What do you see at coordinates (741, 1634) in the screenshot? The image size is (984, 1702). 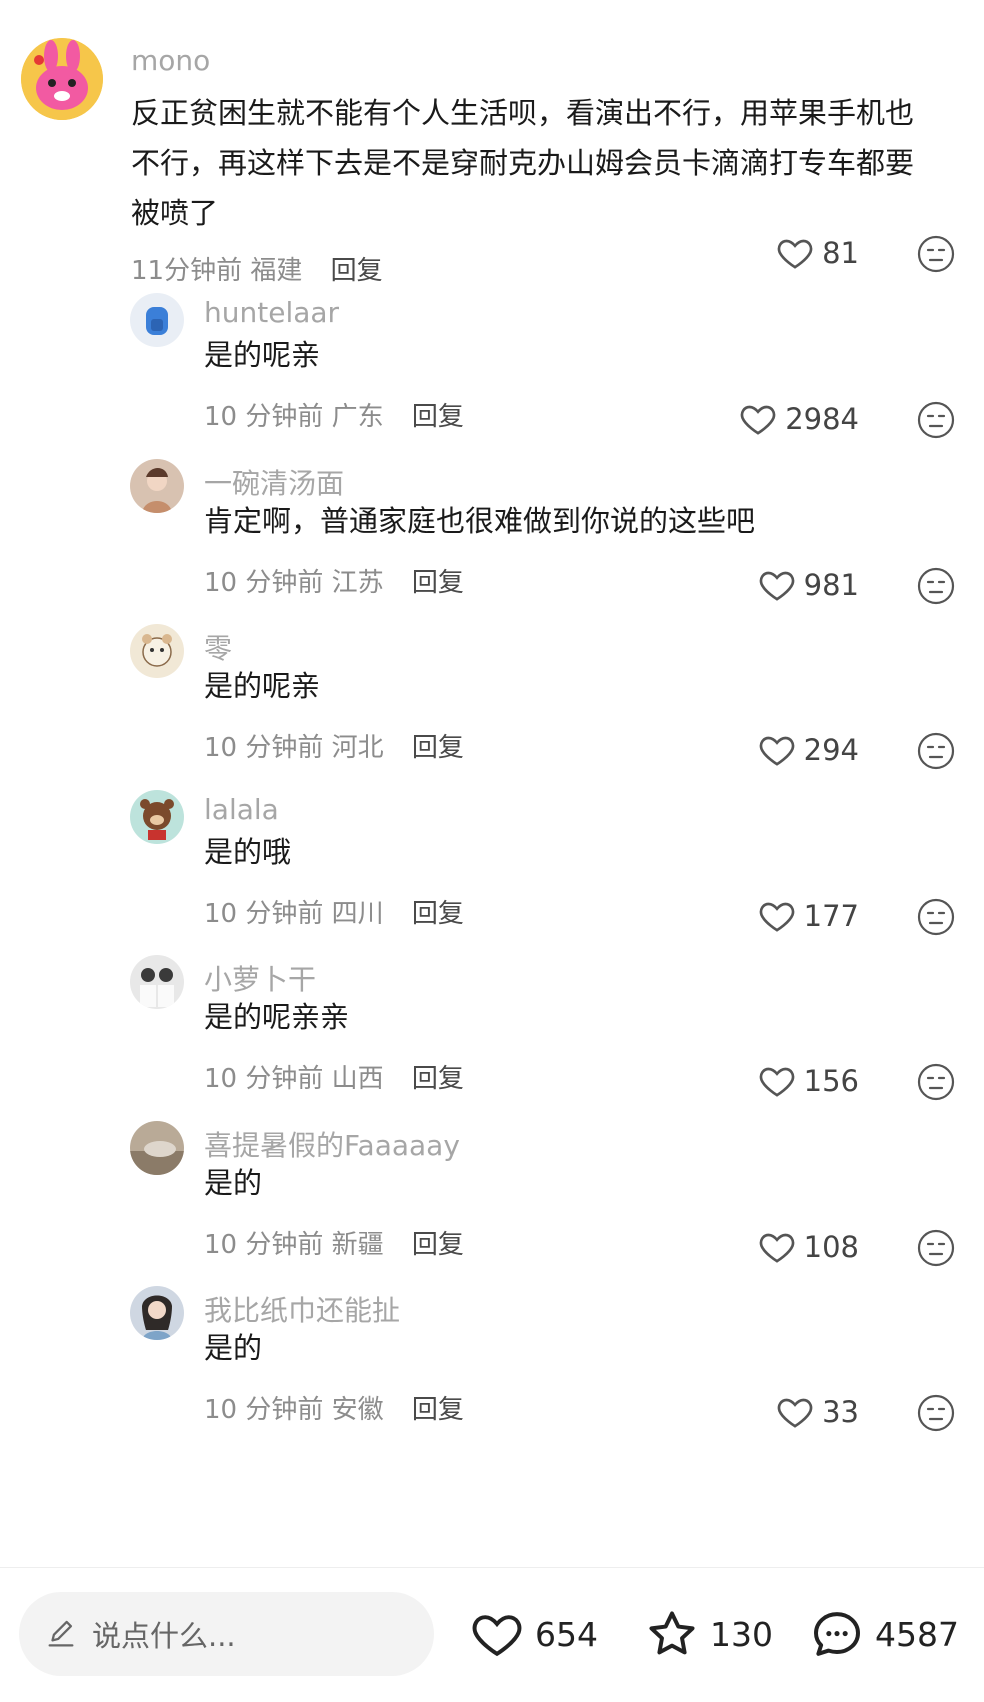 I see `favorite-count: 130` at bounding box center [741, 1634].